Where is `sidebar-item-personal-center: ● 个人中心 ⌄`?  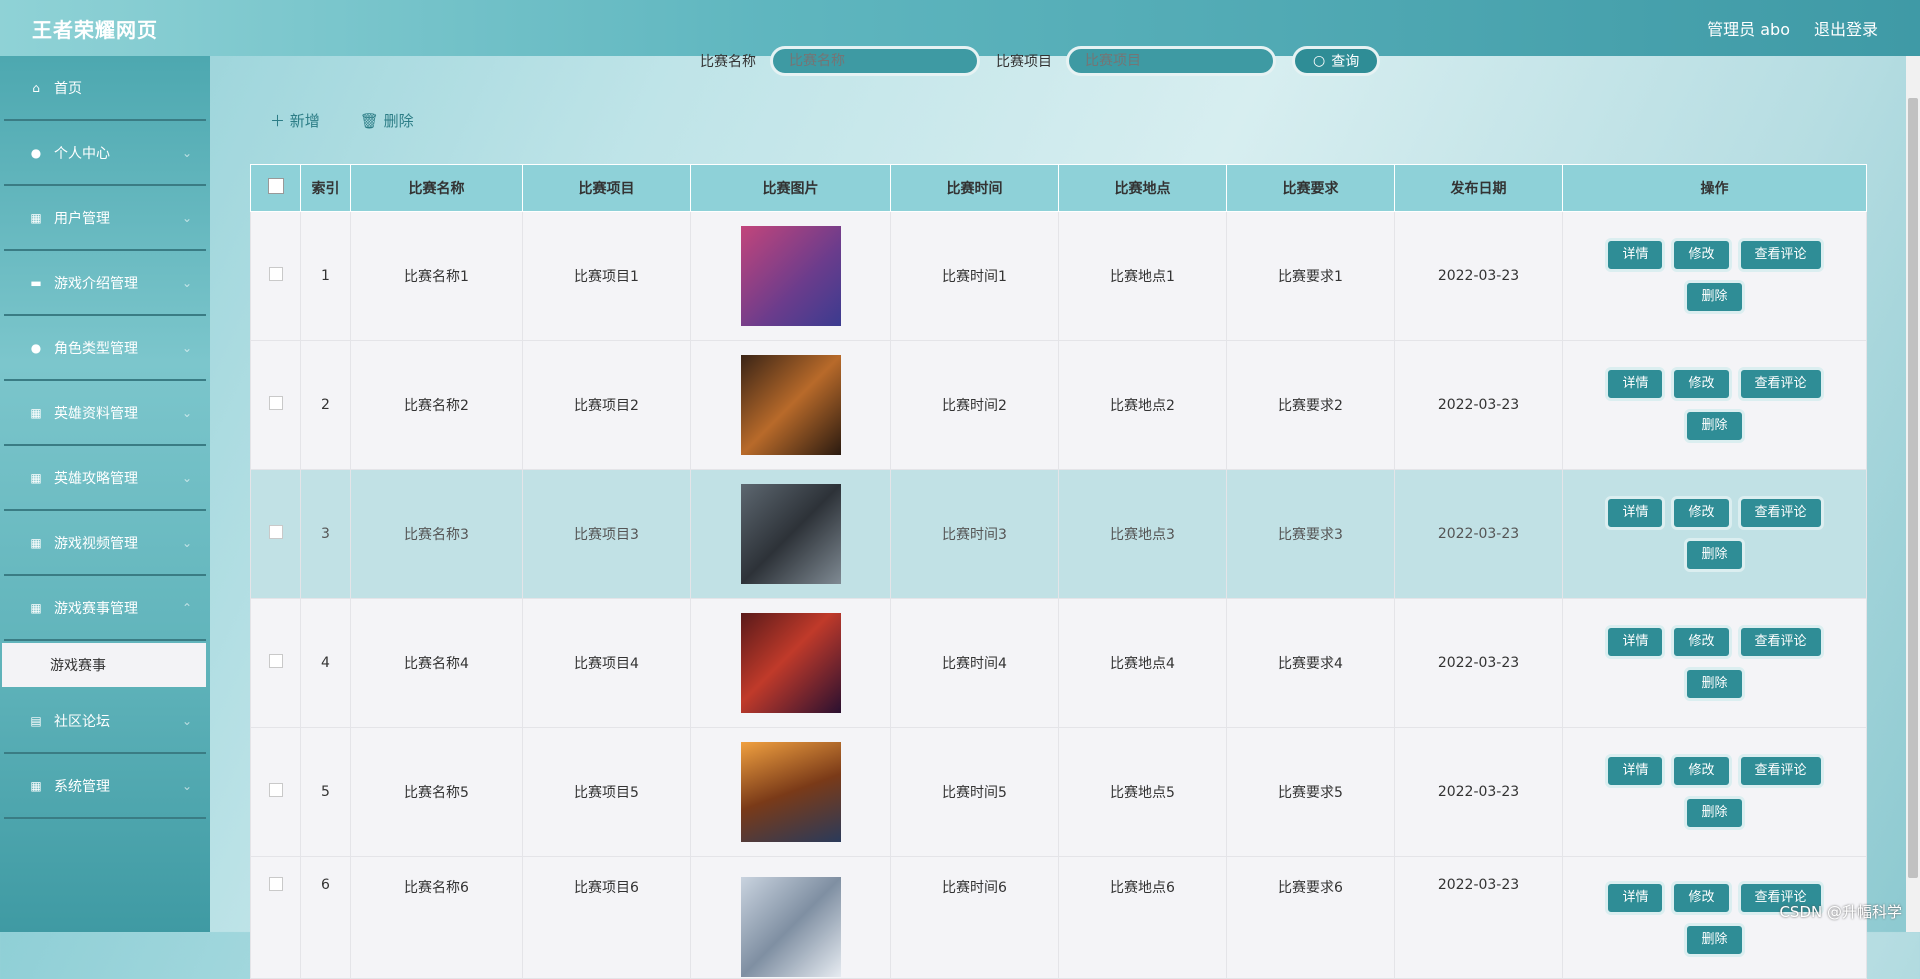
sidebar-item-personal-center: ● 个人中心 ⌄ is located at coordinates (105, 153).